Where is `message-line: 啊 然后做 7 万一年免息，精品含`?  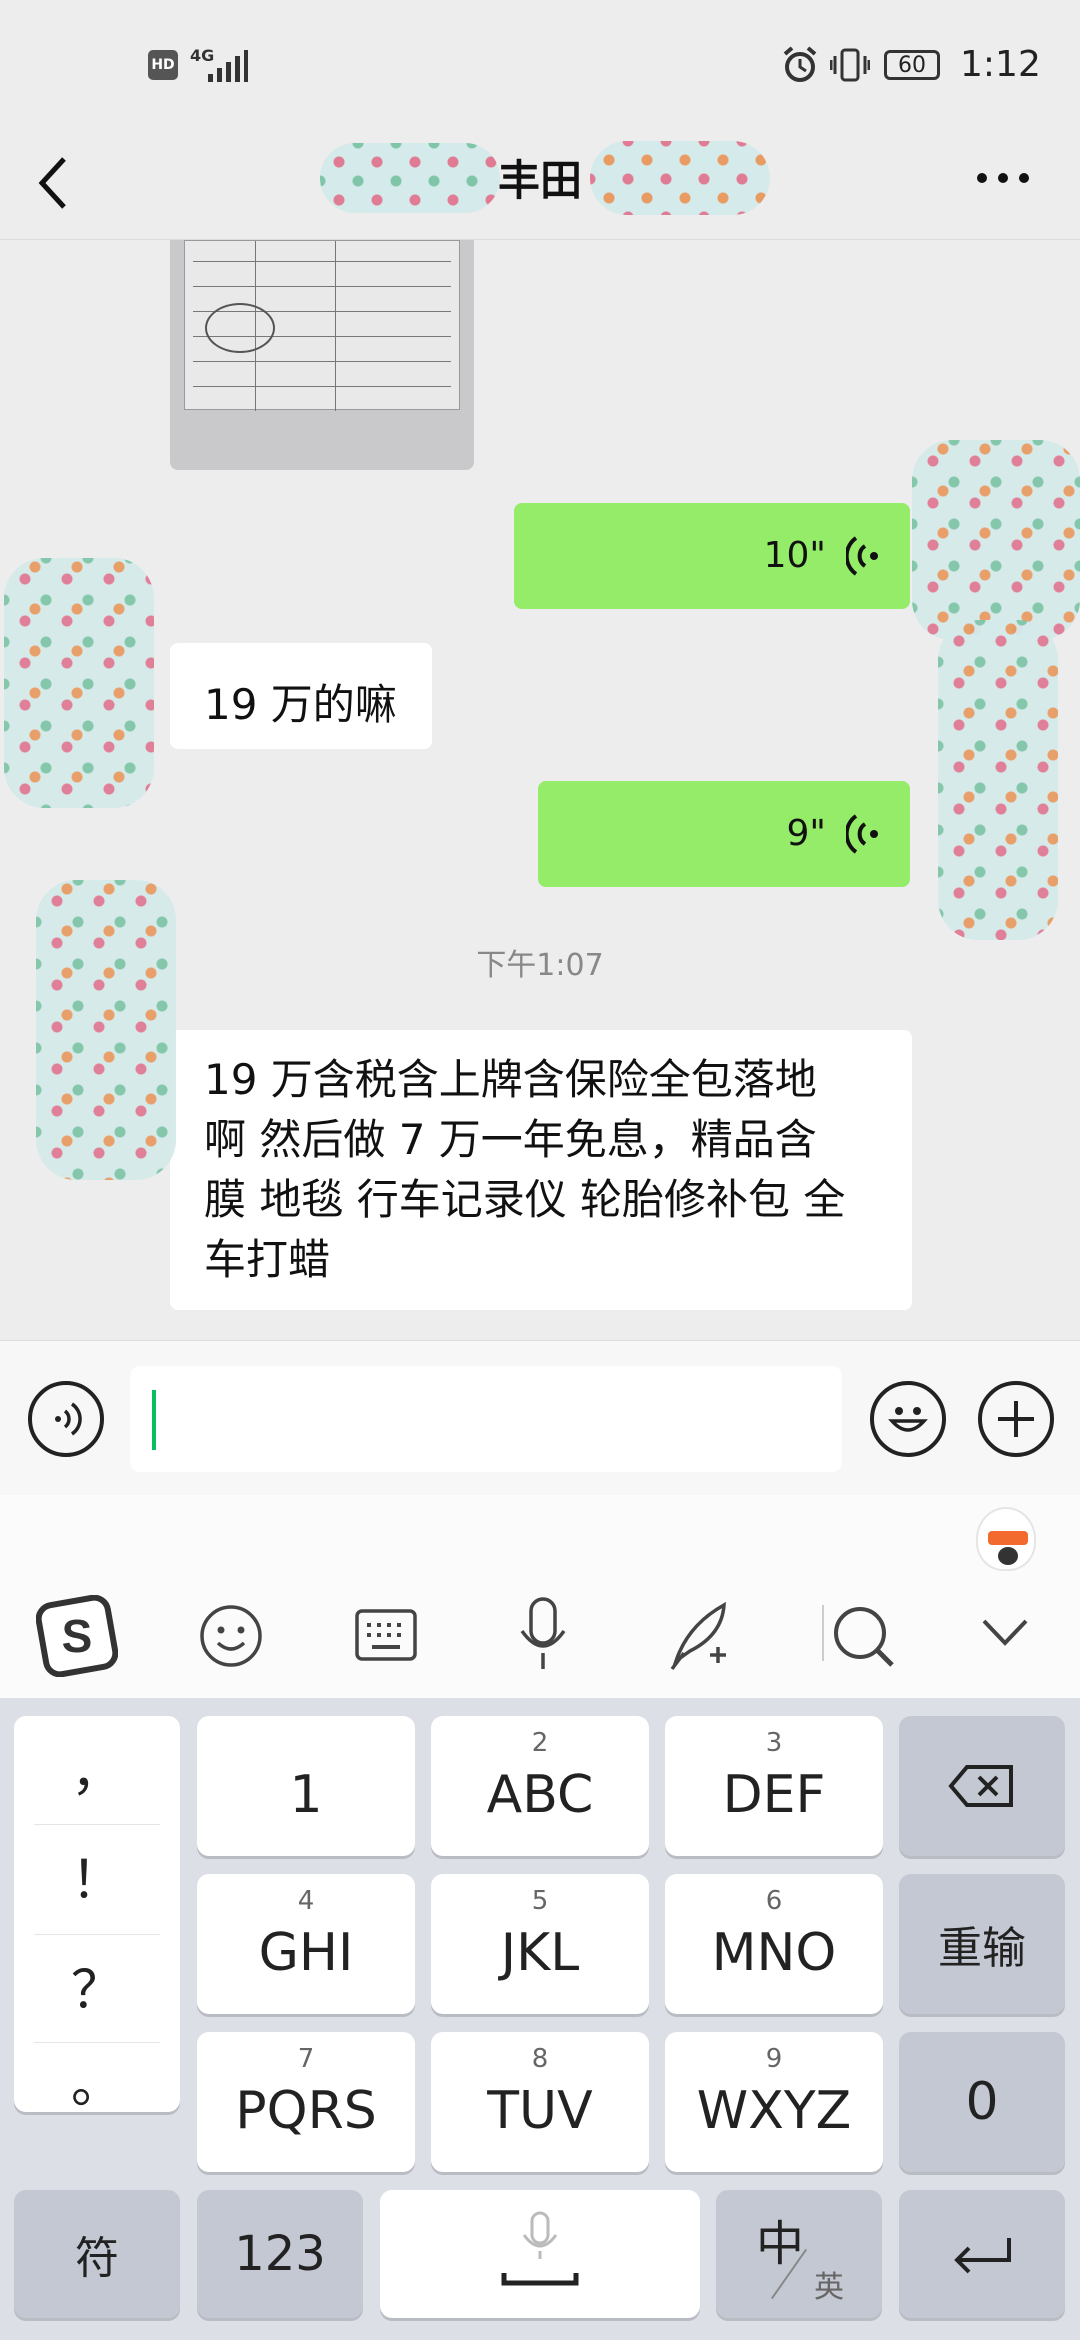 message-line: 啊 然后做 7 万一年免息，精品含 is located at coordinates (510, 1139).